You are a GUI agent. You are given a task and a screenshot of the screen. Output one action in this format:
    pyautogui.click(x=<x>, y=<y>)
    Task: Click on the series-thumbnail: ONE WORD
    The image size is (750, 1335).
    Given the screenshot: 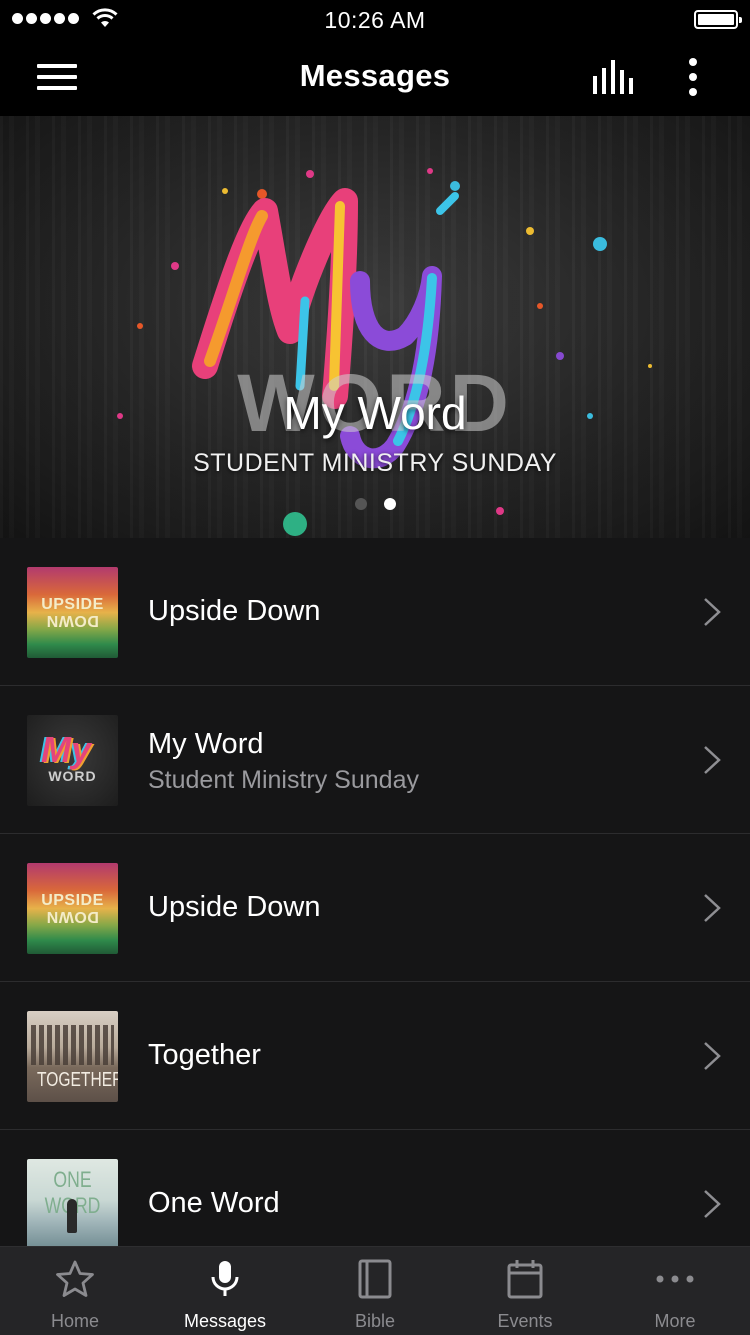 What is the action you would take?
    pyautogui.click(x=72, y=1202)
    